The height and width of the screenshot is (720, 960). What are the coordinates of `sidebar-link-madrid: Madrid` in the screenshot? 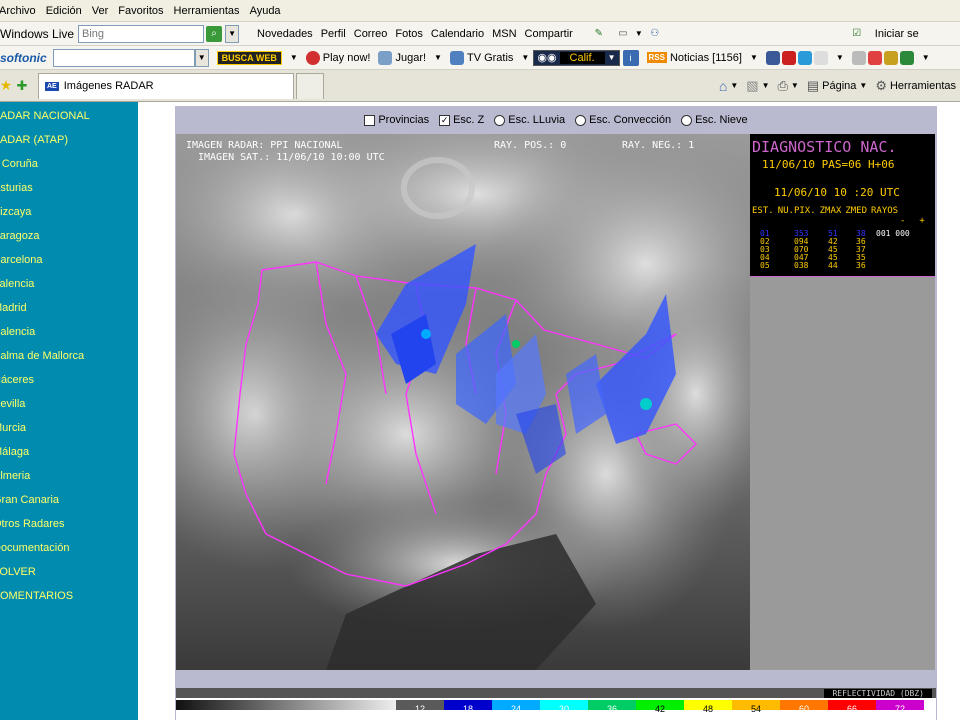 It's located at (69, 308).